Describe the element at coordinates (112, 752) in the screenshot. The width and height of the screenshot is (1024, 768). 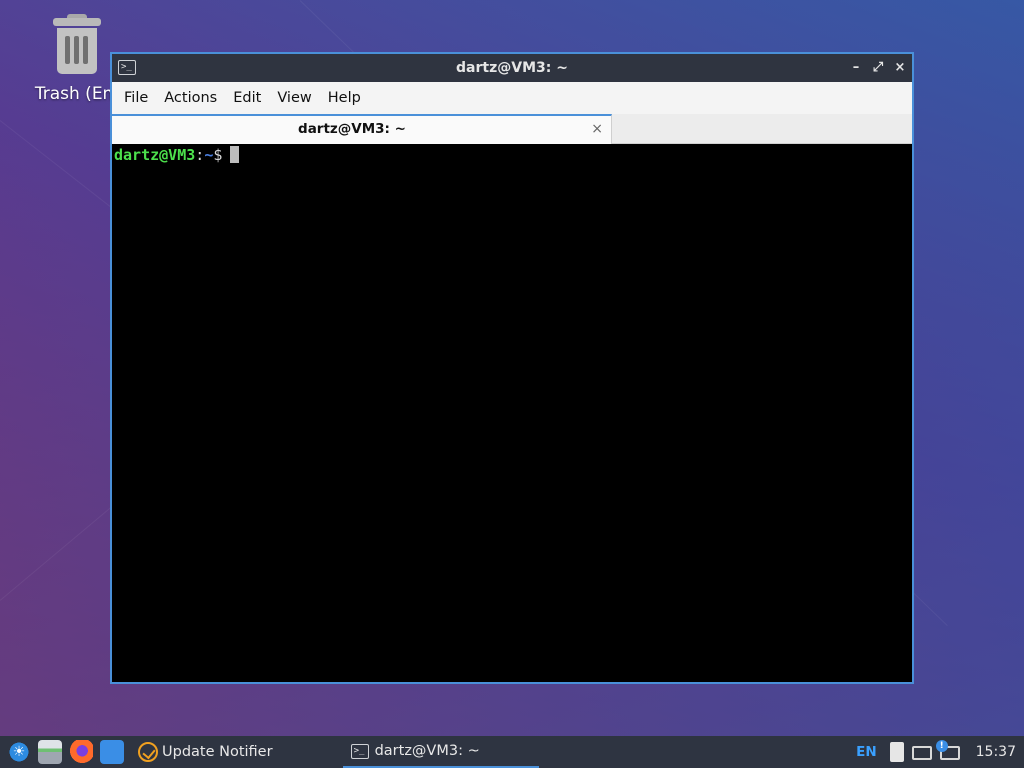
I see `show-desktop-icon` at that location.